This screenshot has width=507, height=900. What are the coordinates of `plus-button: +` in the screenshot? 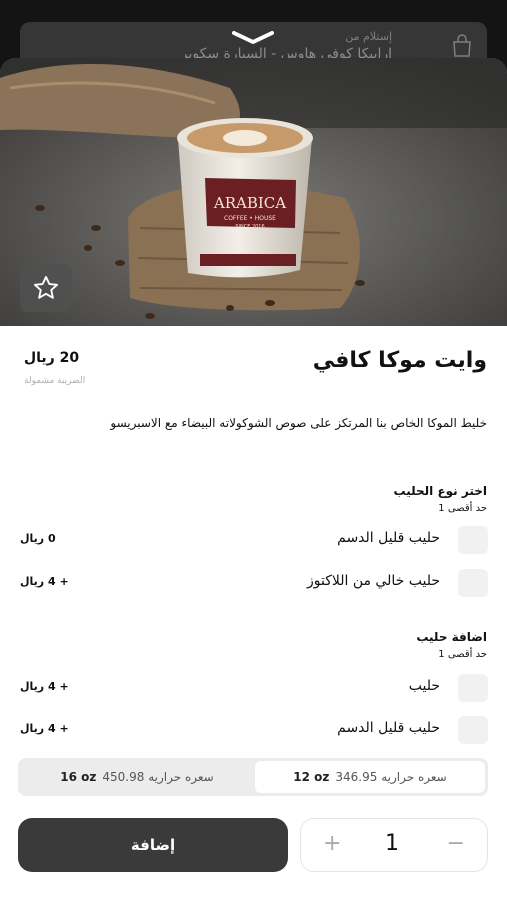 It's located at (332, 843).